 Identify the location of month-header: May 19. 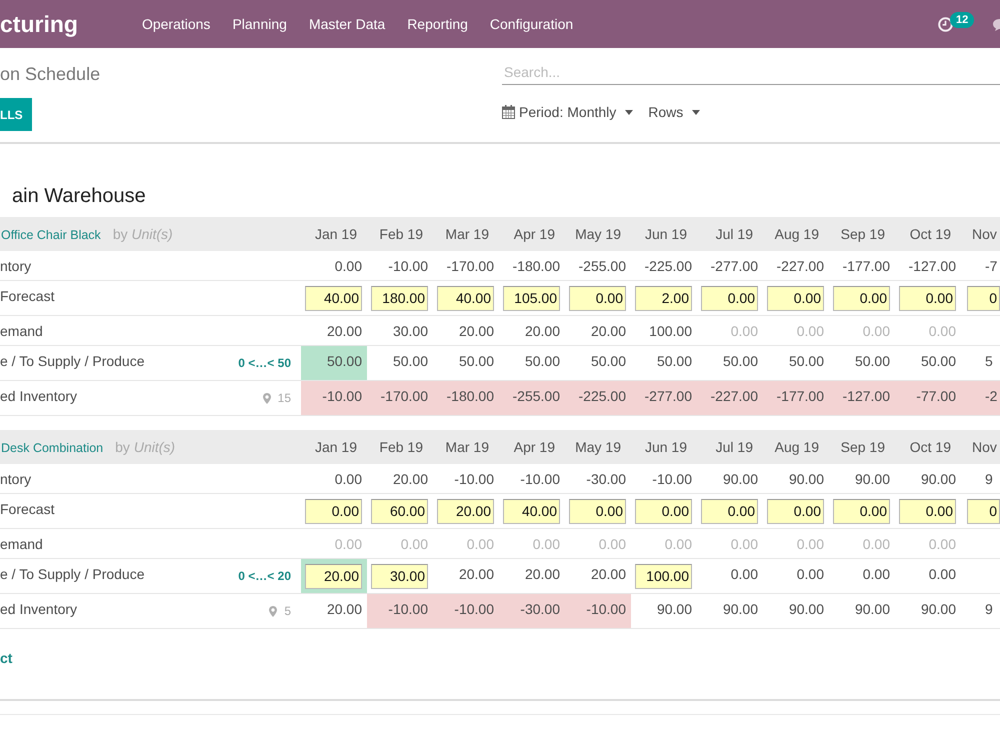
(598, 447).